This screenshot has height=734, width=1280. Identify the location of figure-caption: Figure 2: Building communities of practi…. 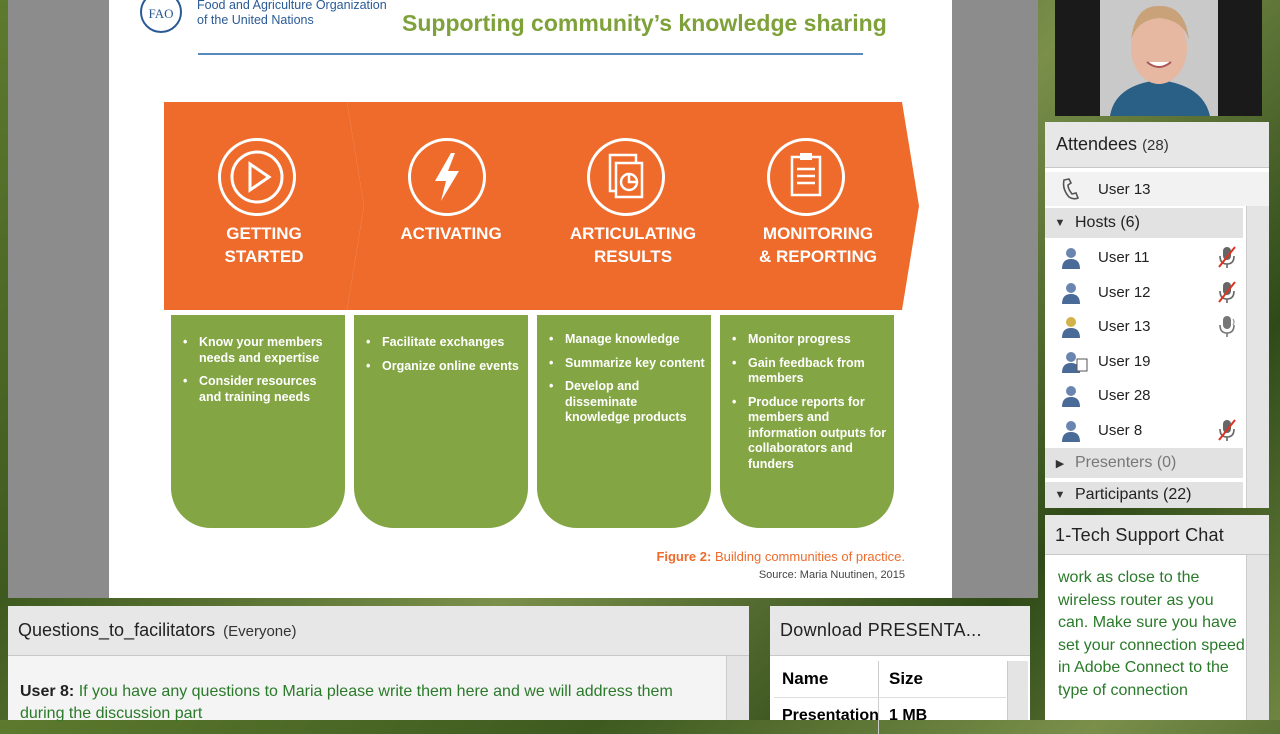
(780, 556).